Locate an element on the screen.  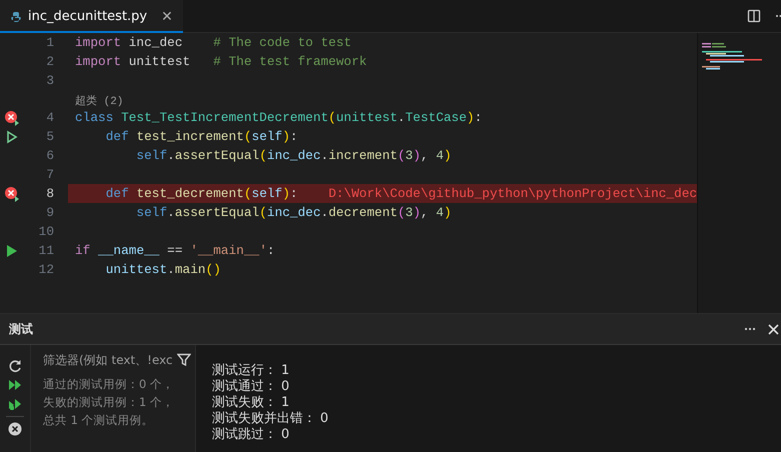
line-number: 8 is located at coordinates (49, 193).